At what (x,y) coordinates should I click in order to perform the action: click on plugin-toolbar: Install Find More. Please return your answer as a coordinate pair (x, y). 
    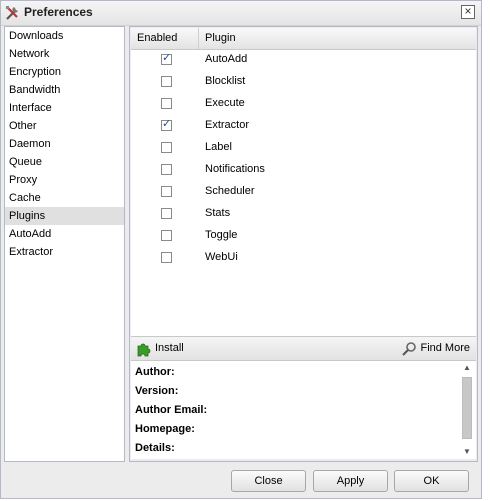
    Looking at the image, I should click on (303, 348).